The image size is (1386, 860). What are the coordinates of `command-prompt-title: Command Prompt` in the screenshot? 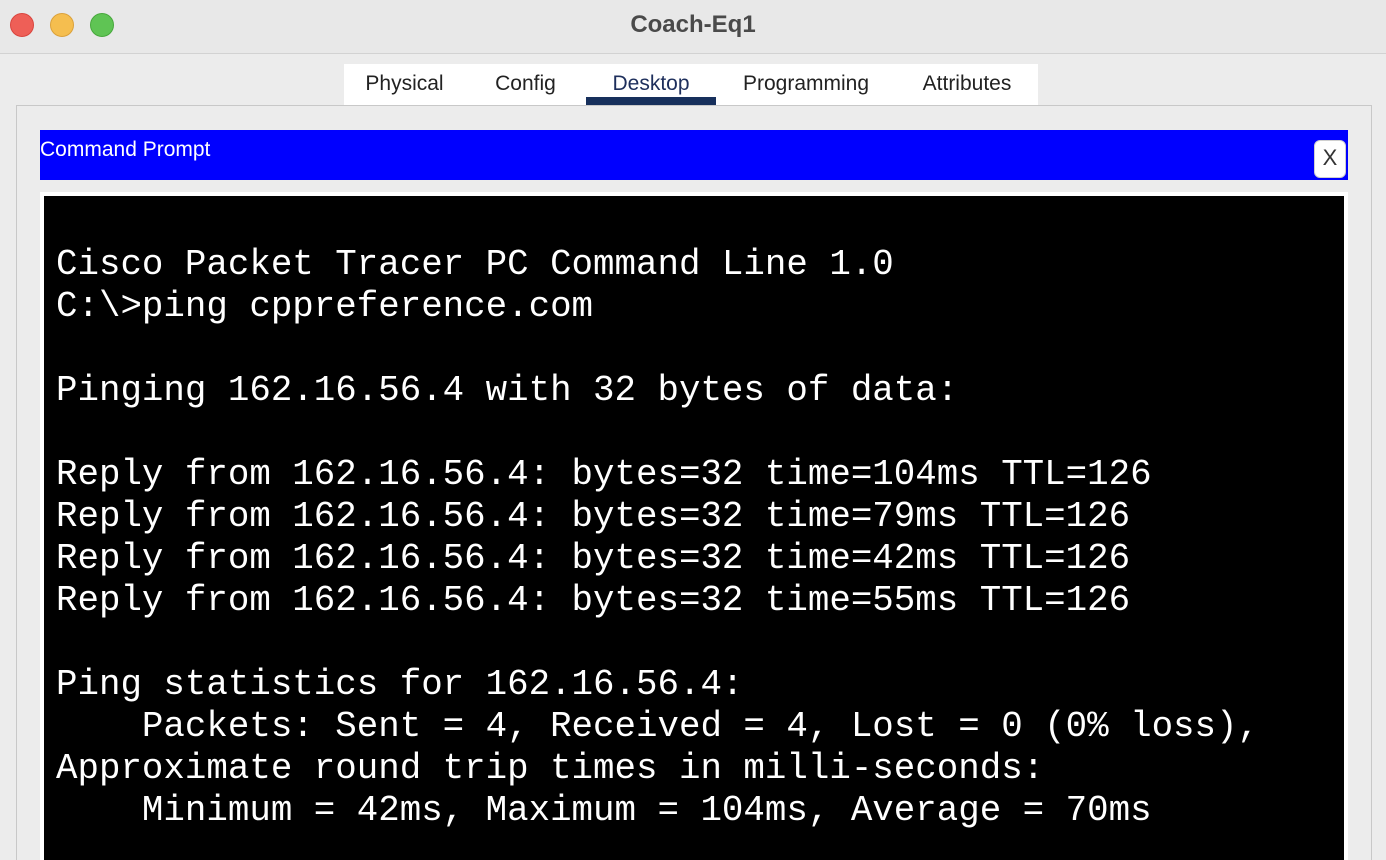 It's located at (125, 149).